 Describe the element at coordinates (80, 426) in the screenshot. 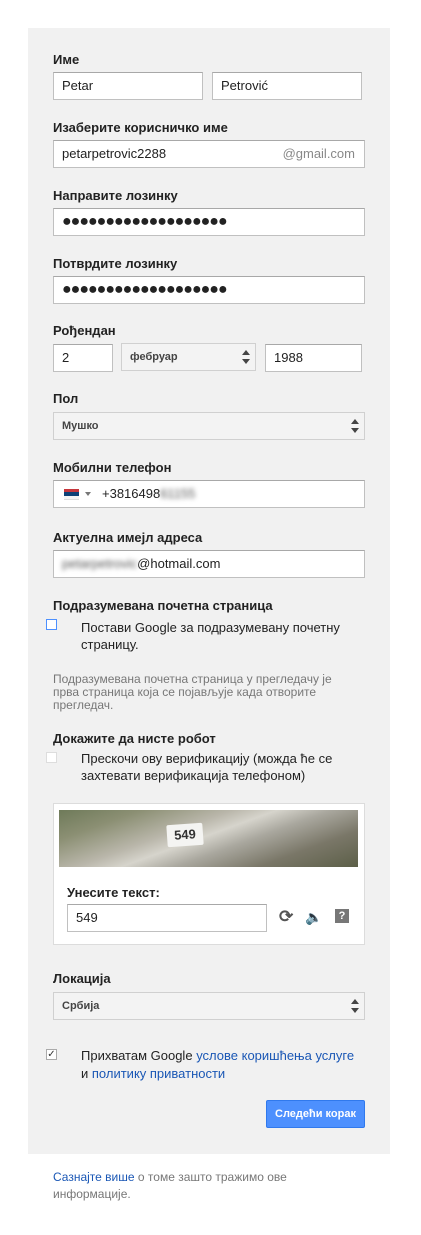

I see `gender-value: Мушко` at that location.